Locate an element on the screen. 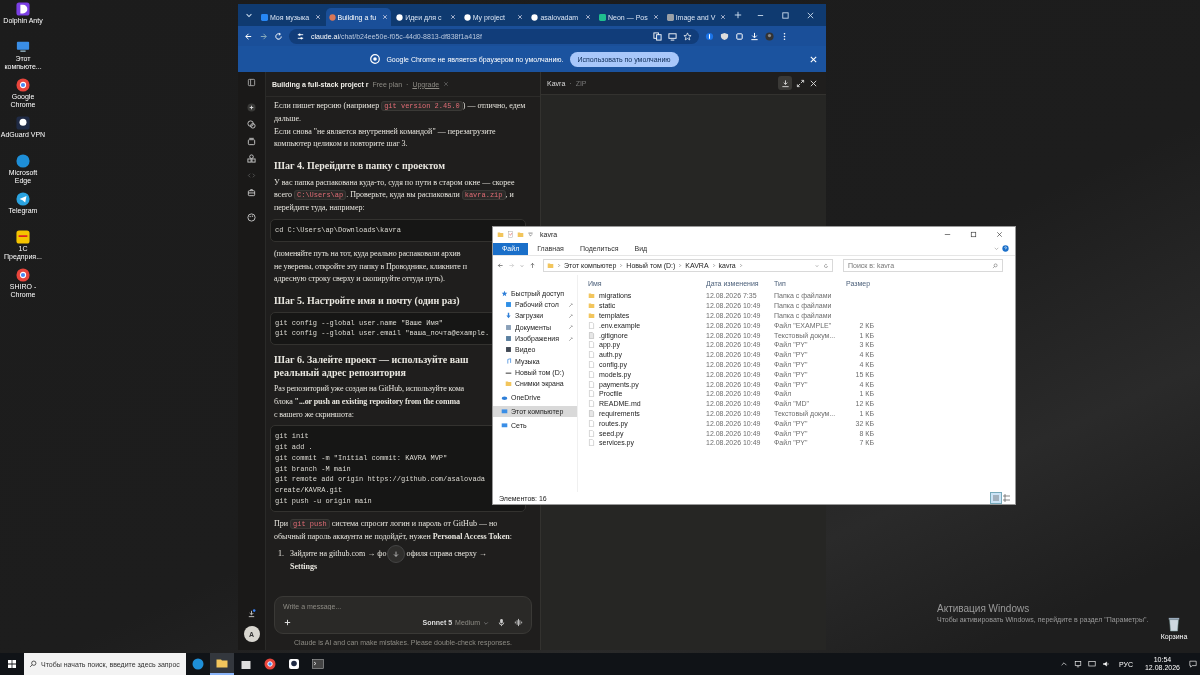 This screenshot has width=1200, height=675. message-paragraph: Раз репозиторий уже создан на GitHub, используйте кома блока "...or push an existing repository from the comma с вашего же скриншота: is located at coordinates (368, 402).